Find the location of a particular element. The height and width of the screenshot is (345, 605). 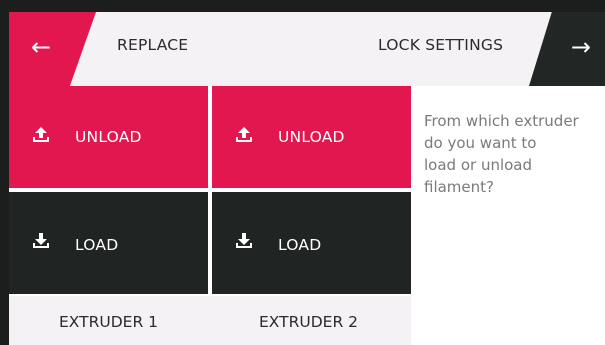

row-divider is located at coordinates (210, 190).